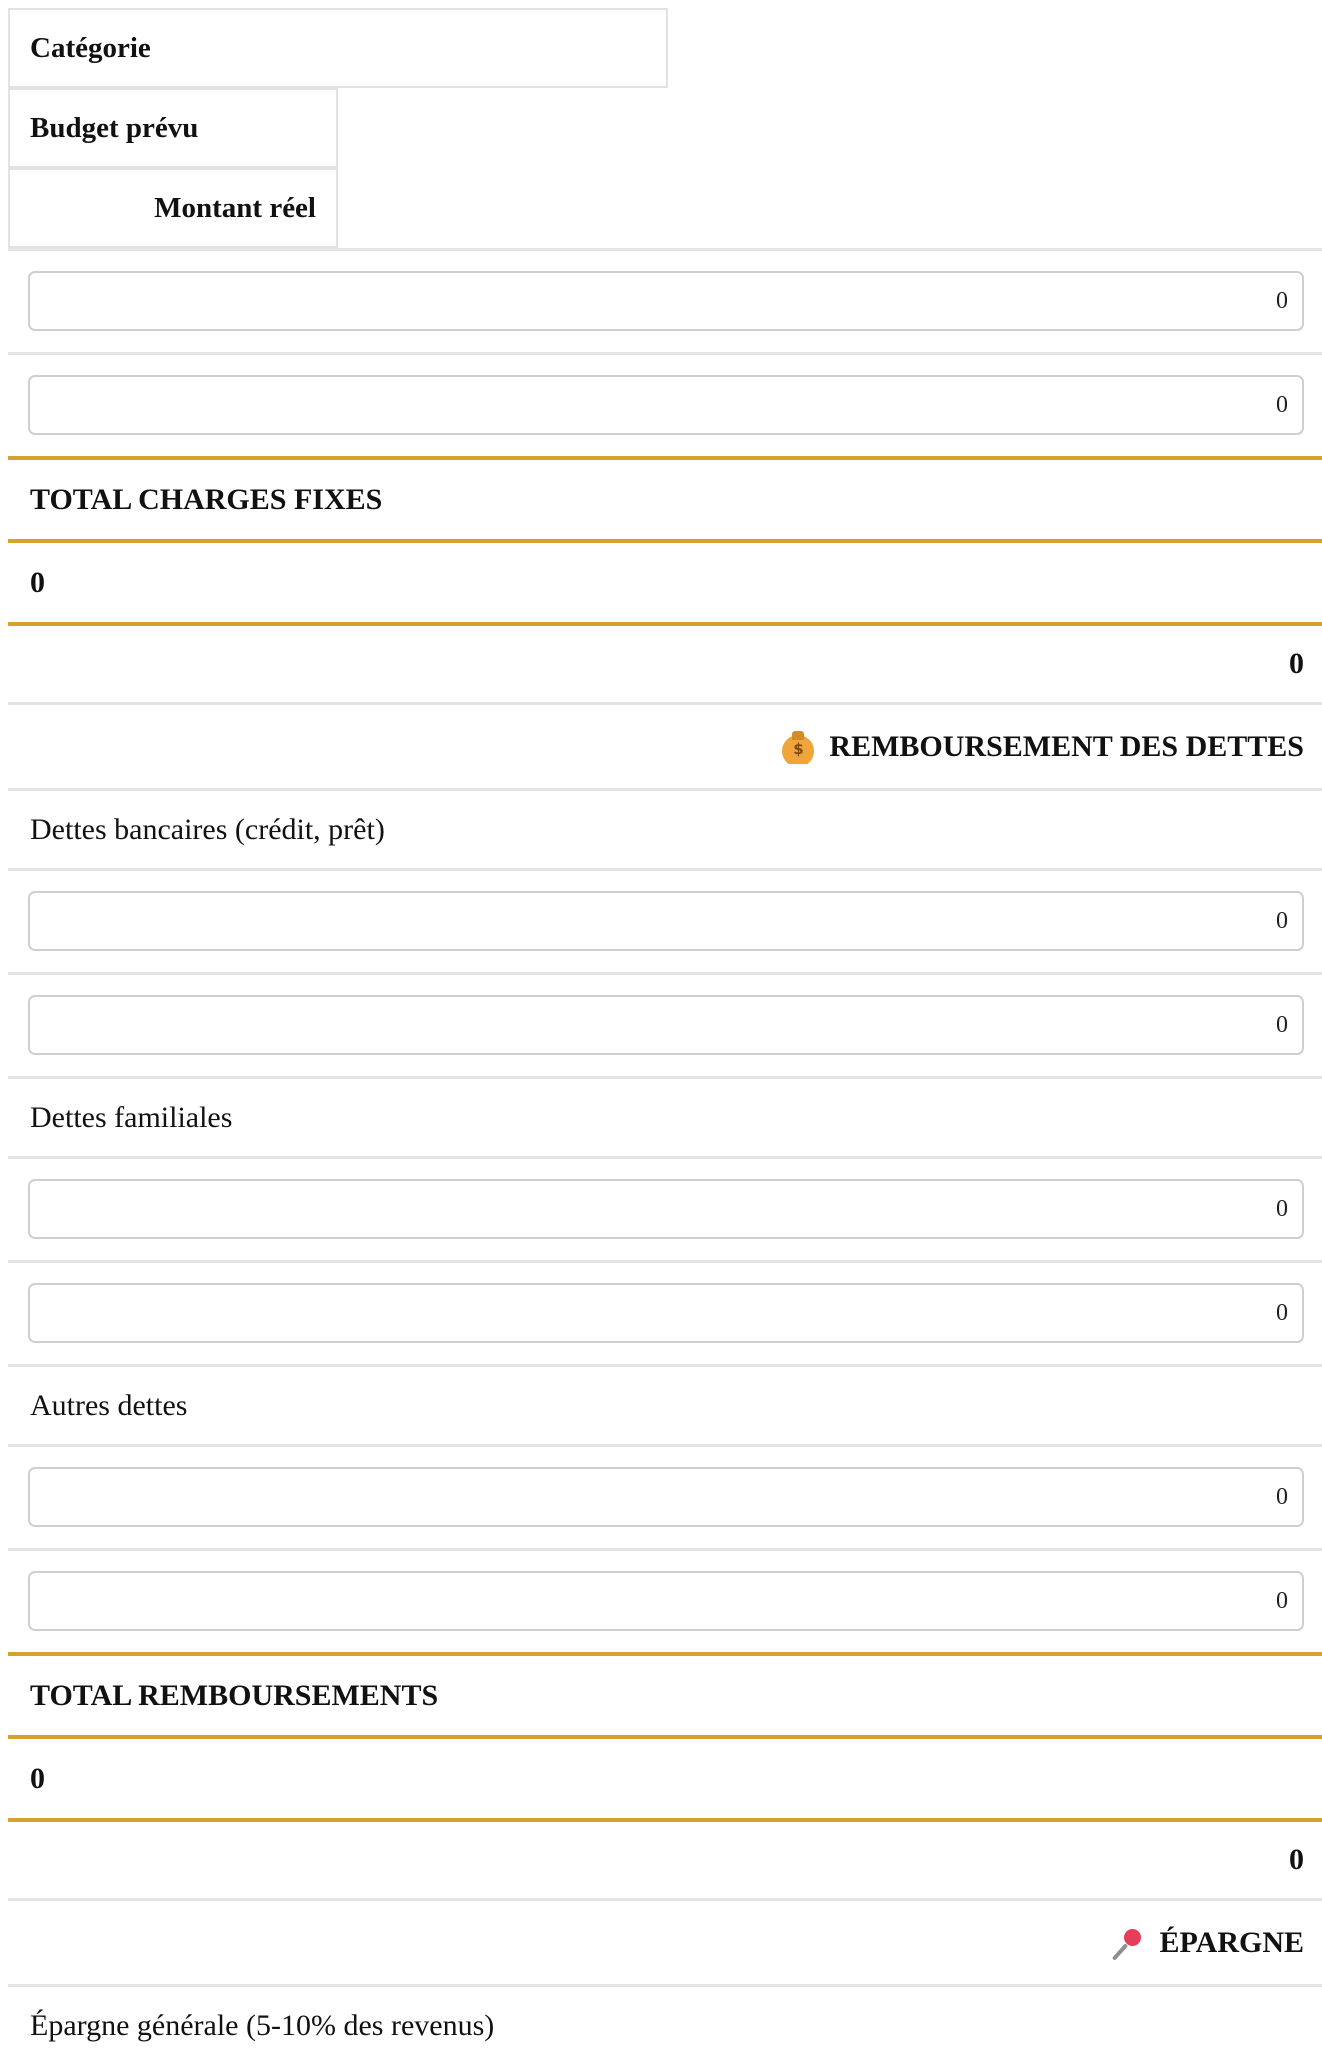  Describe the element at coordinates (1231, 1942) in the screenshot. I see `section-title-text: ÉPARGNE` at that location.